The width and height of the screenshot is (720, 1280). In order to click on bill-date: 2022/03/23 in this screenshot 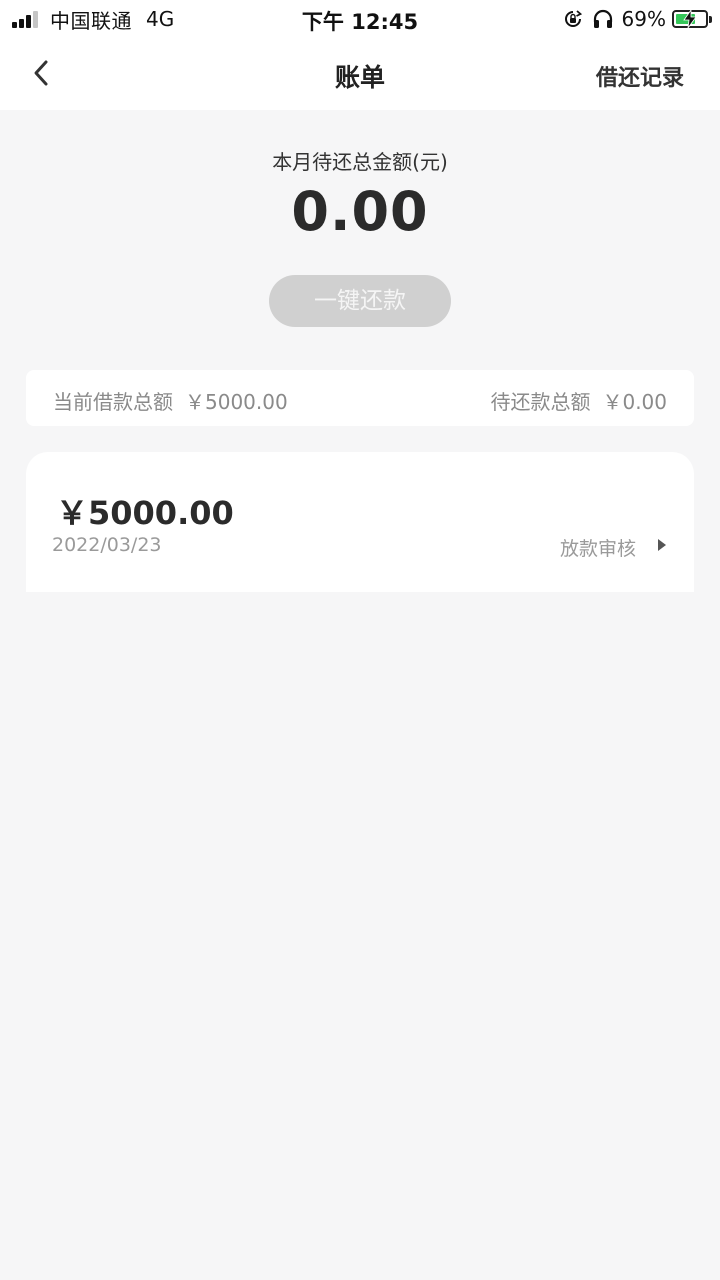, I will do `click(107, 545)`.